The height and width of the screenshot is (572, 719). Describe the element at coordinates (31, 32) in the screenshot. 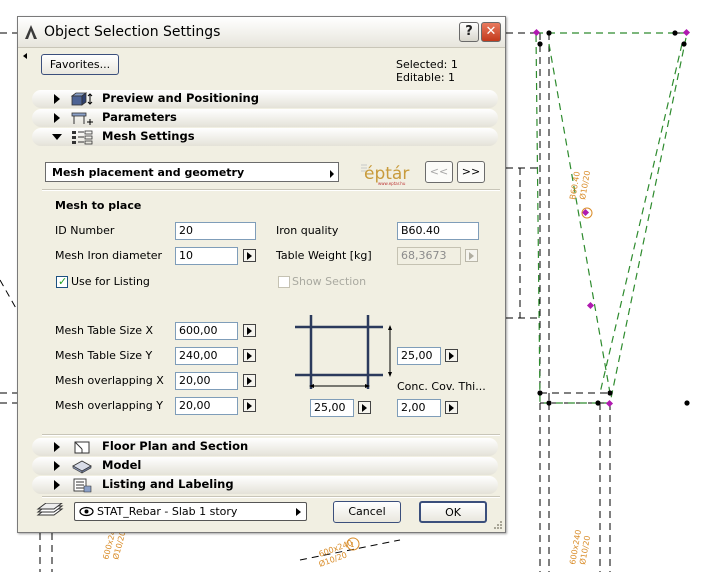

I see `archicad-app-icon` at that location.